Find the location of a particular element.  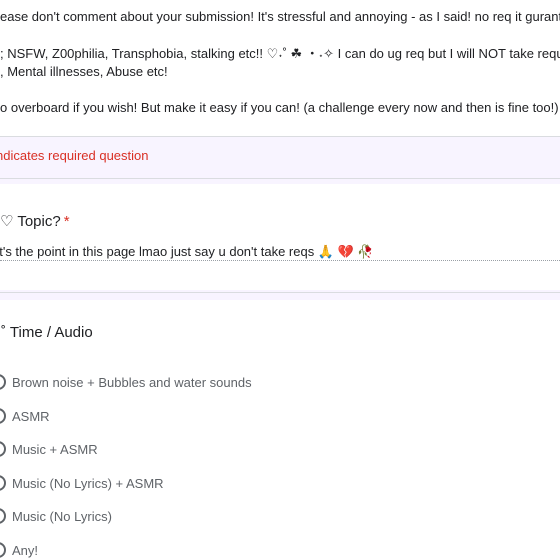

radio-option-asmr: ASMR is located at coordinates (25, 416).